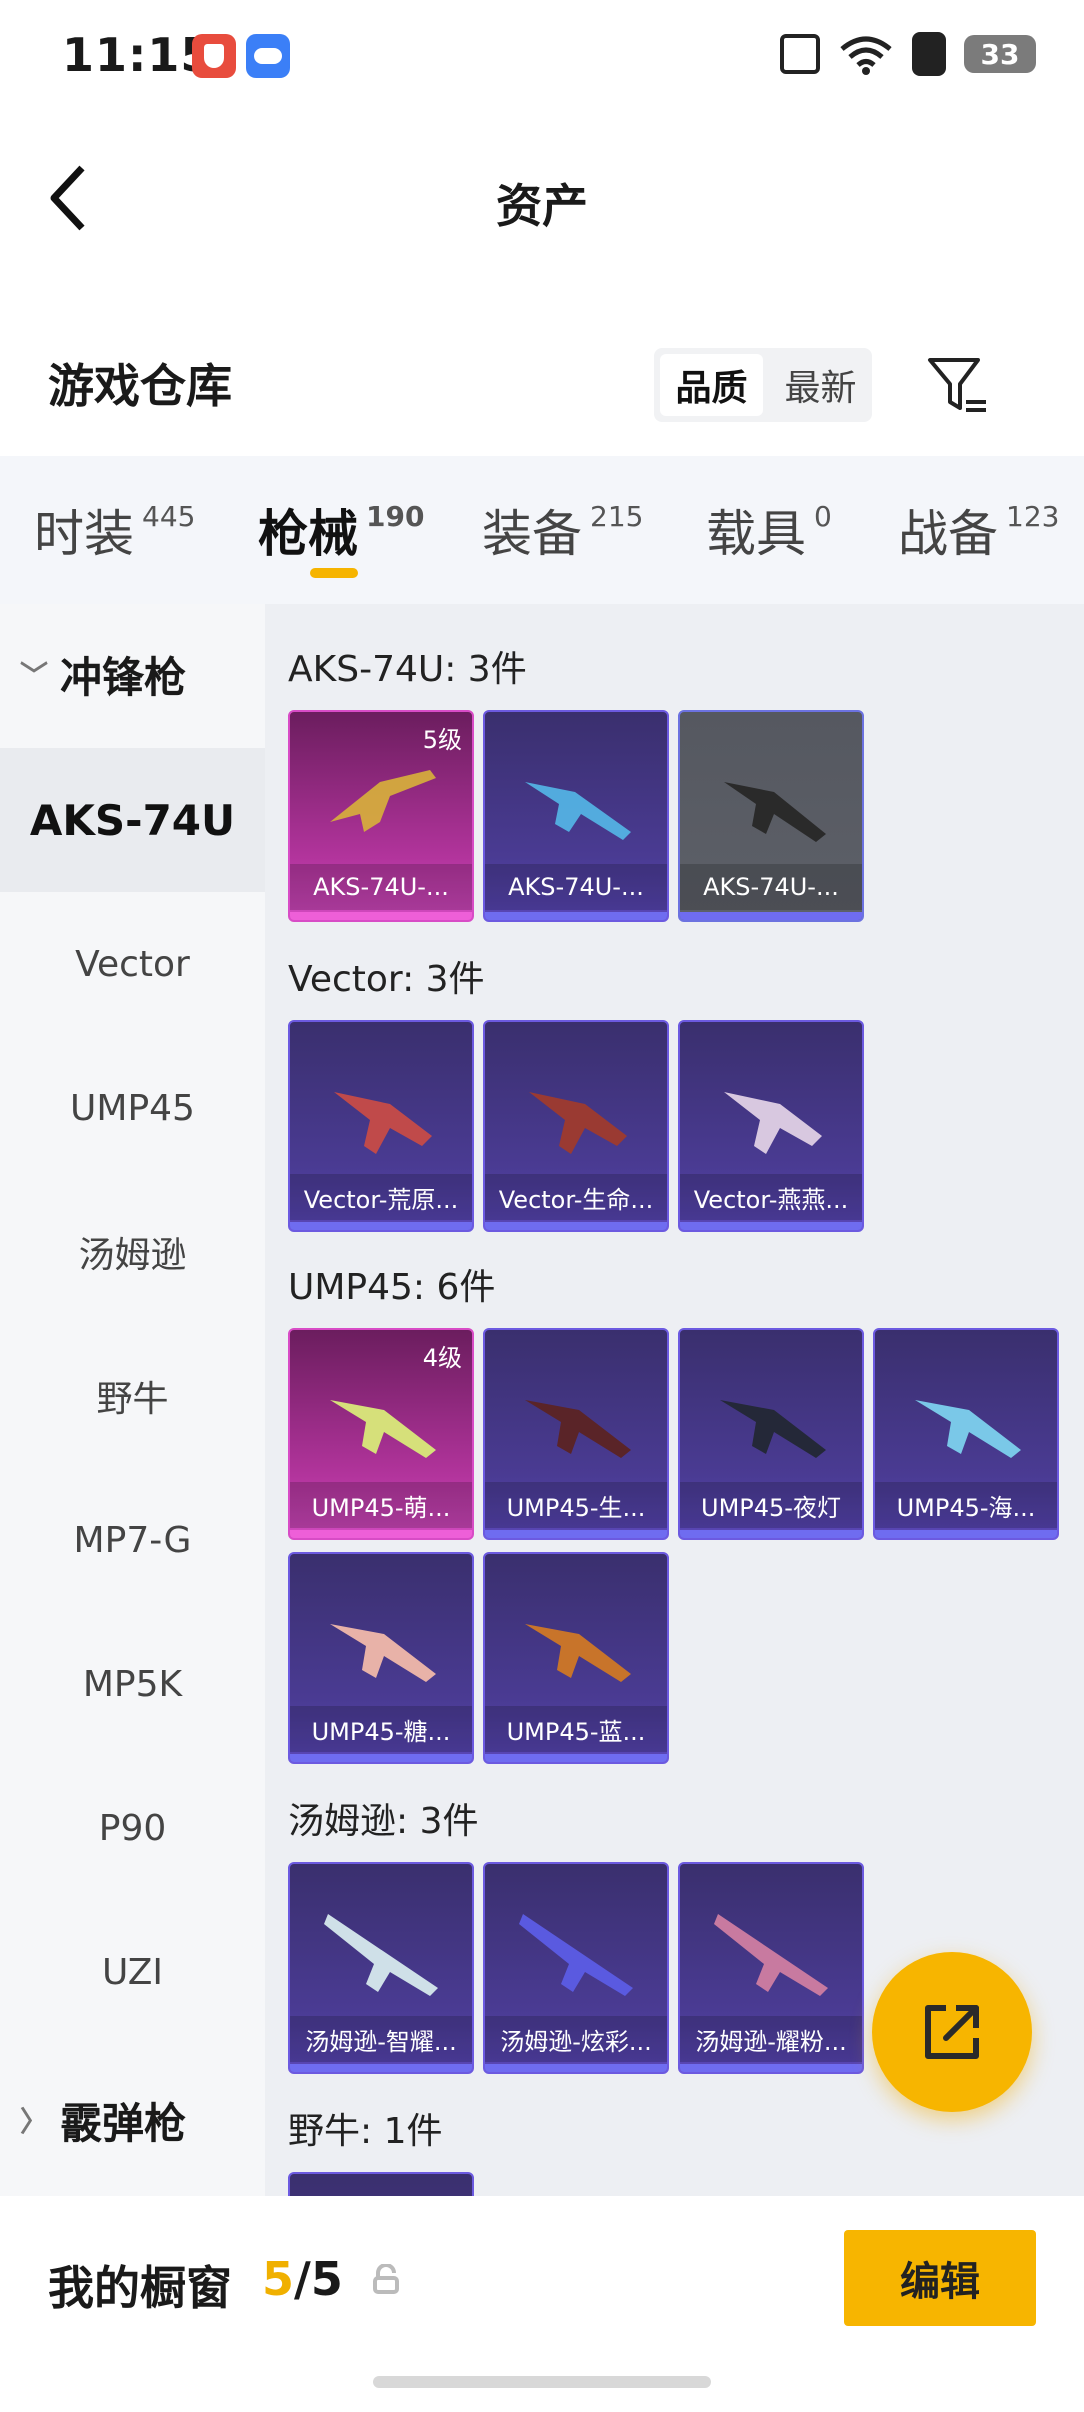 Image resolution: width=1084 pixels, height=2412 pixels. Describe the element at coordinates (407, 669) in the screenshot. I see `group-title: AKS-74U: 3件` at that location.